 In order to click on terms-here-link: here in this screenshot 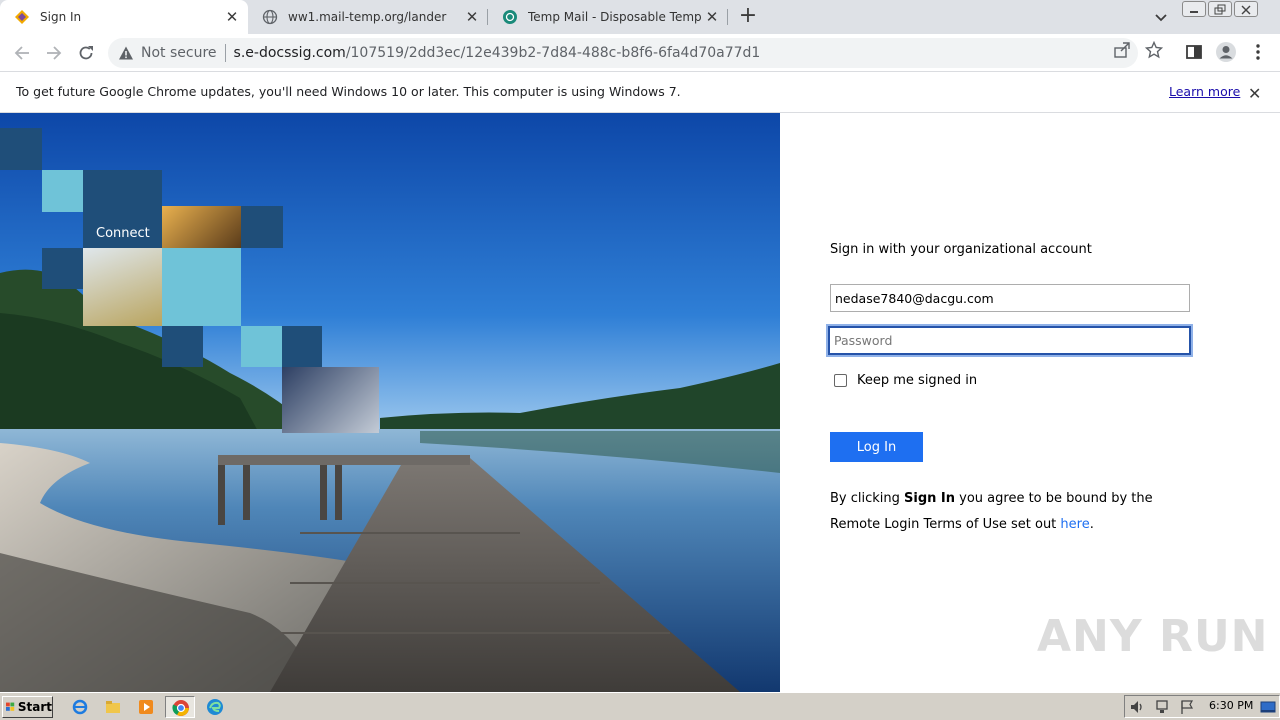, I will do `click(1074, 524)`.